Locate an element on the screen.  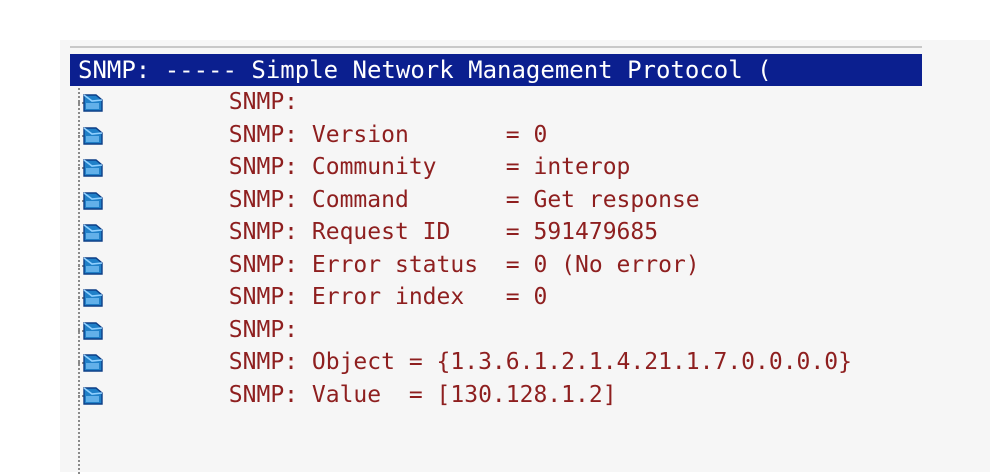
pane-top-border is located at coordinates (496, 47).